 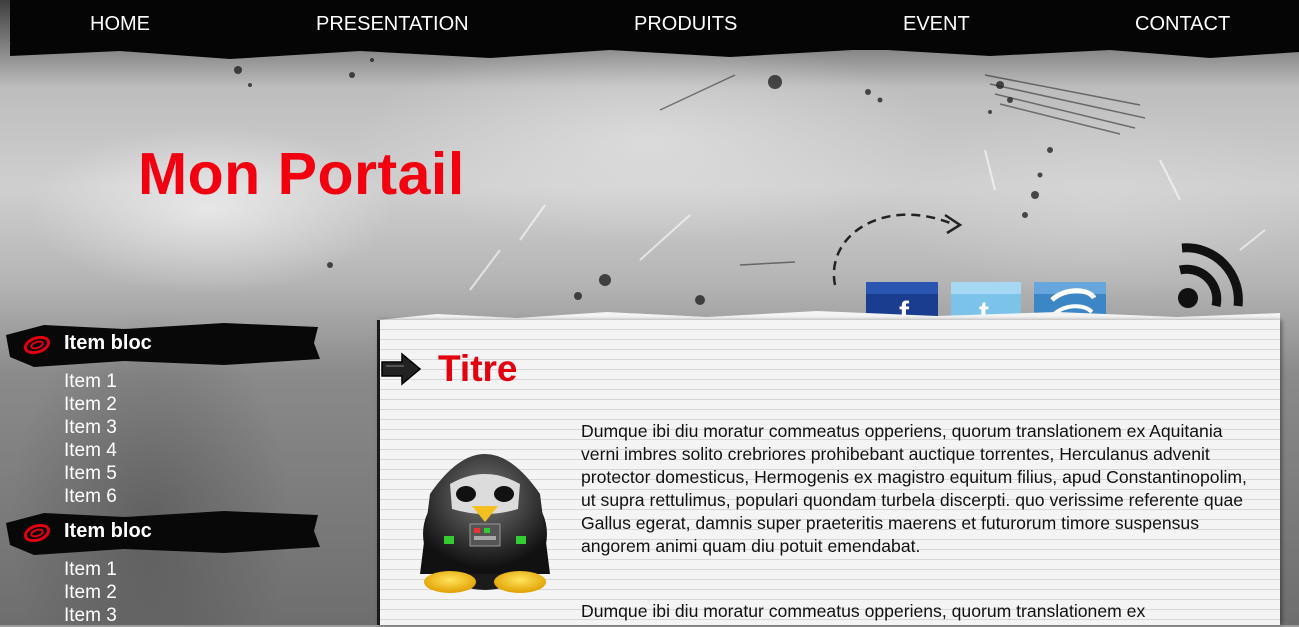 I want to click on sidebar-item: Item 6, so click(x=90, y=496).